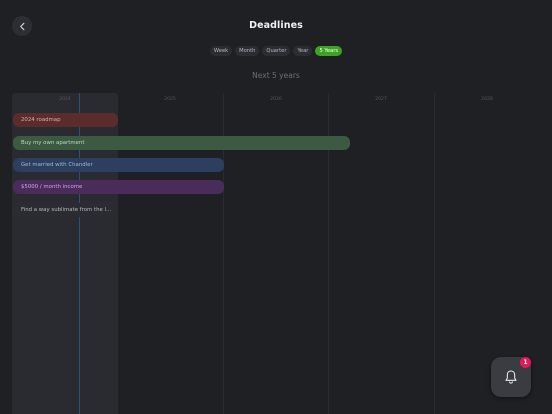 The image size is (552, 414). I want to click on range-selector: Week Month Quarter Year 5 Years, so click(276, 51).